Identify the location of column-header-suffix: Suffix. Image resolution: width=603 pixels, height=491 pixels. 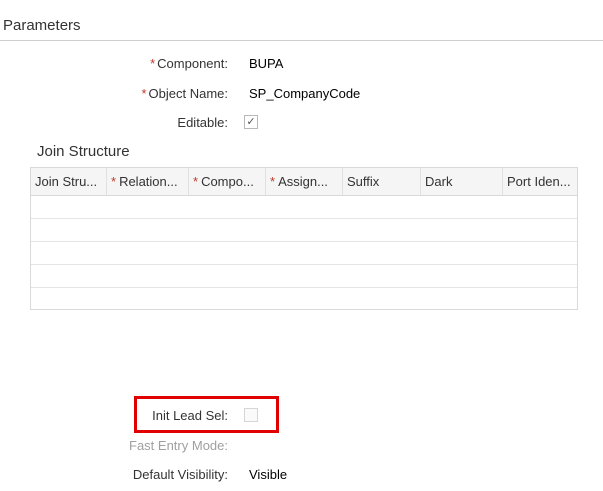
(382, 181).